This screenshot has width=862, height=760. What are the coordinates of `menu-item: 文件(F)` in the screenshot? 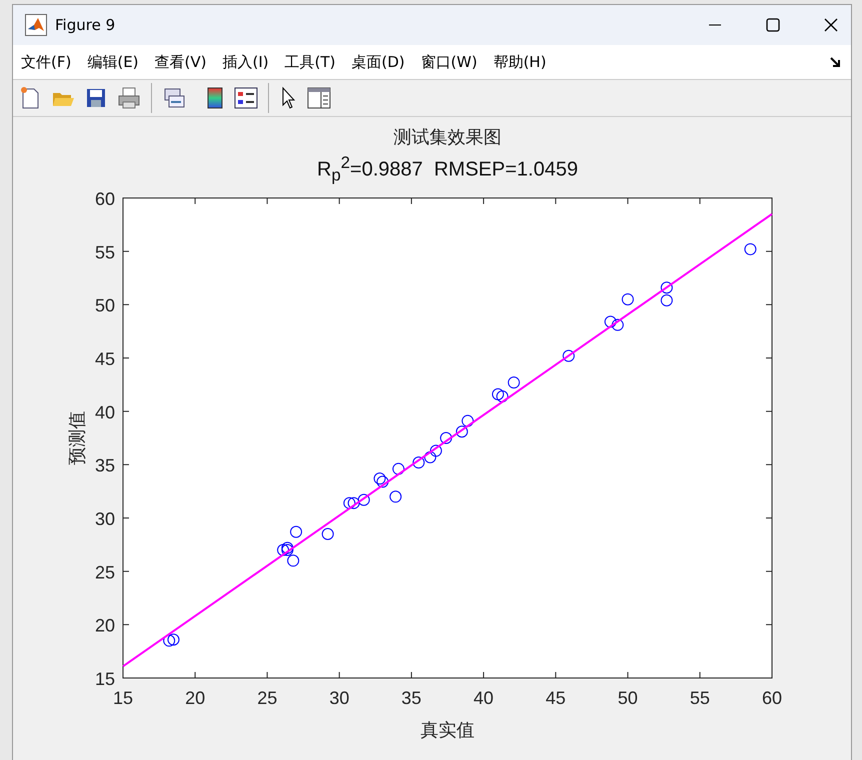 It's located at (46, 62).